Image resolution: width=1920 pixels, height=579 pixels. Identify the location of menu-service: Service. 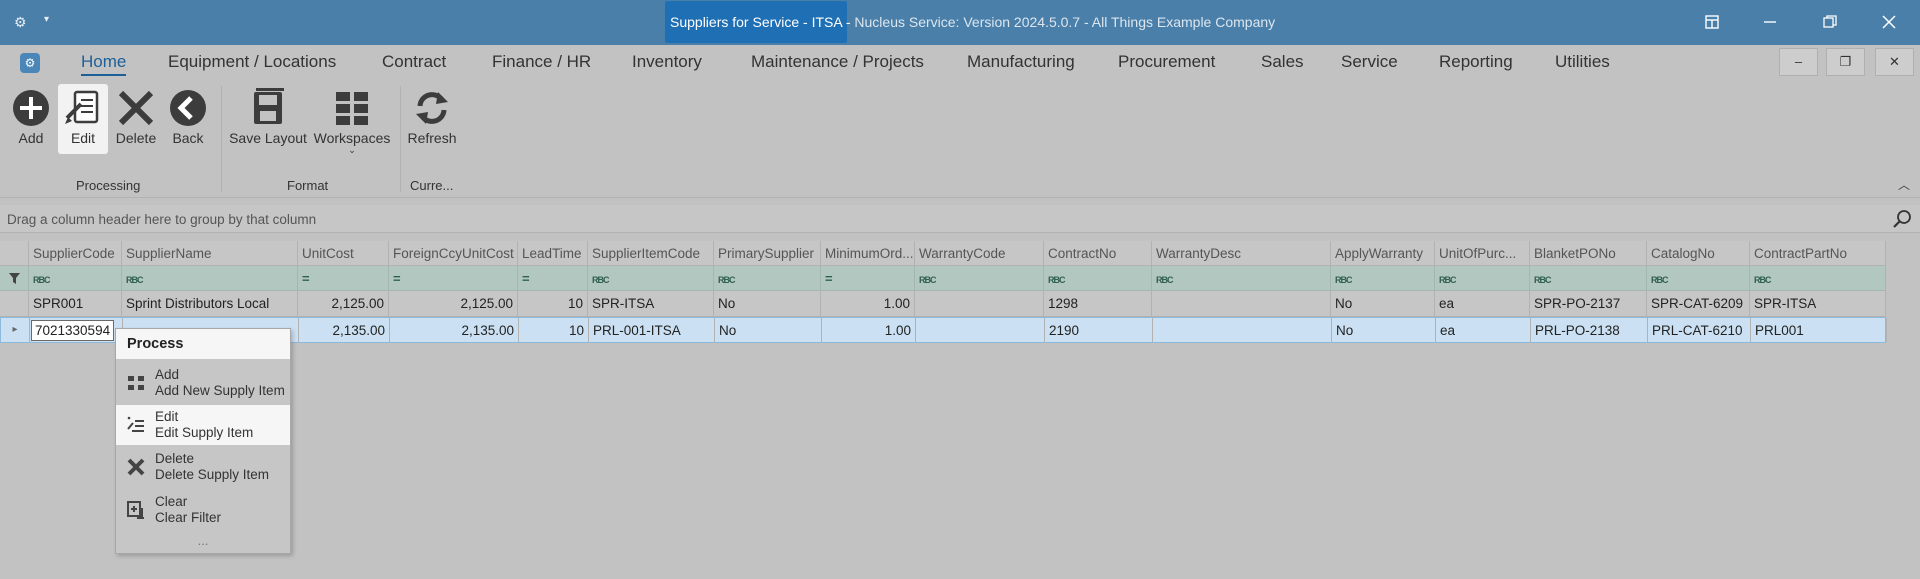
(1369, 62).